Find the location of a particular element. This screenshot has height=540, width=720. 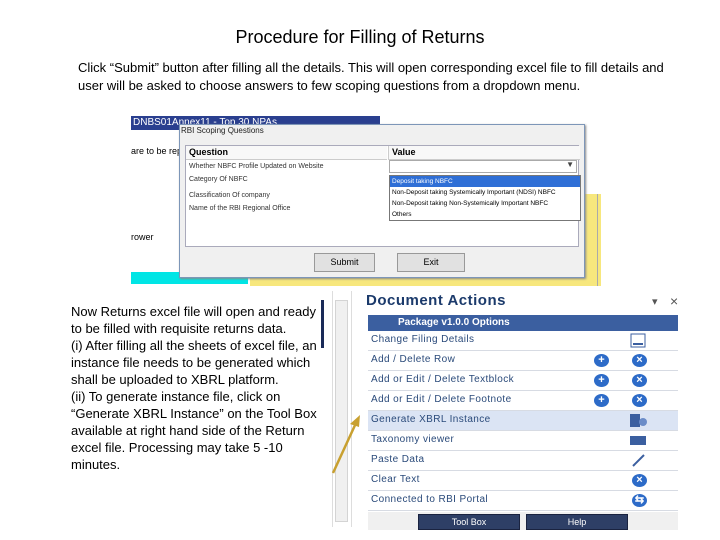

action-add-delete-row: Add / Delete Row + × is located at coordinates (523, 361).